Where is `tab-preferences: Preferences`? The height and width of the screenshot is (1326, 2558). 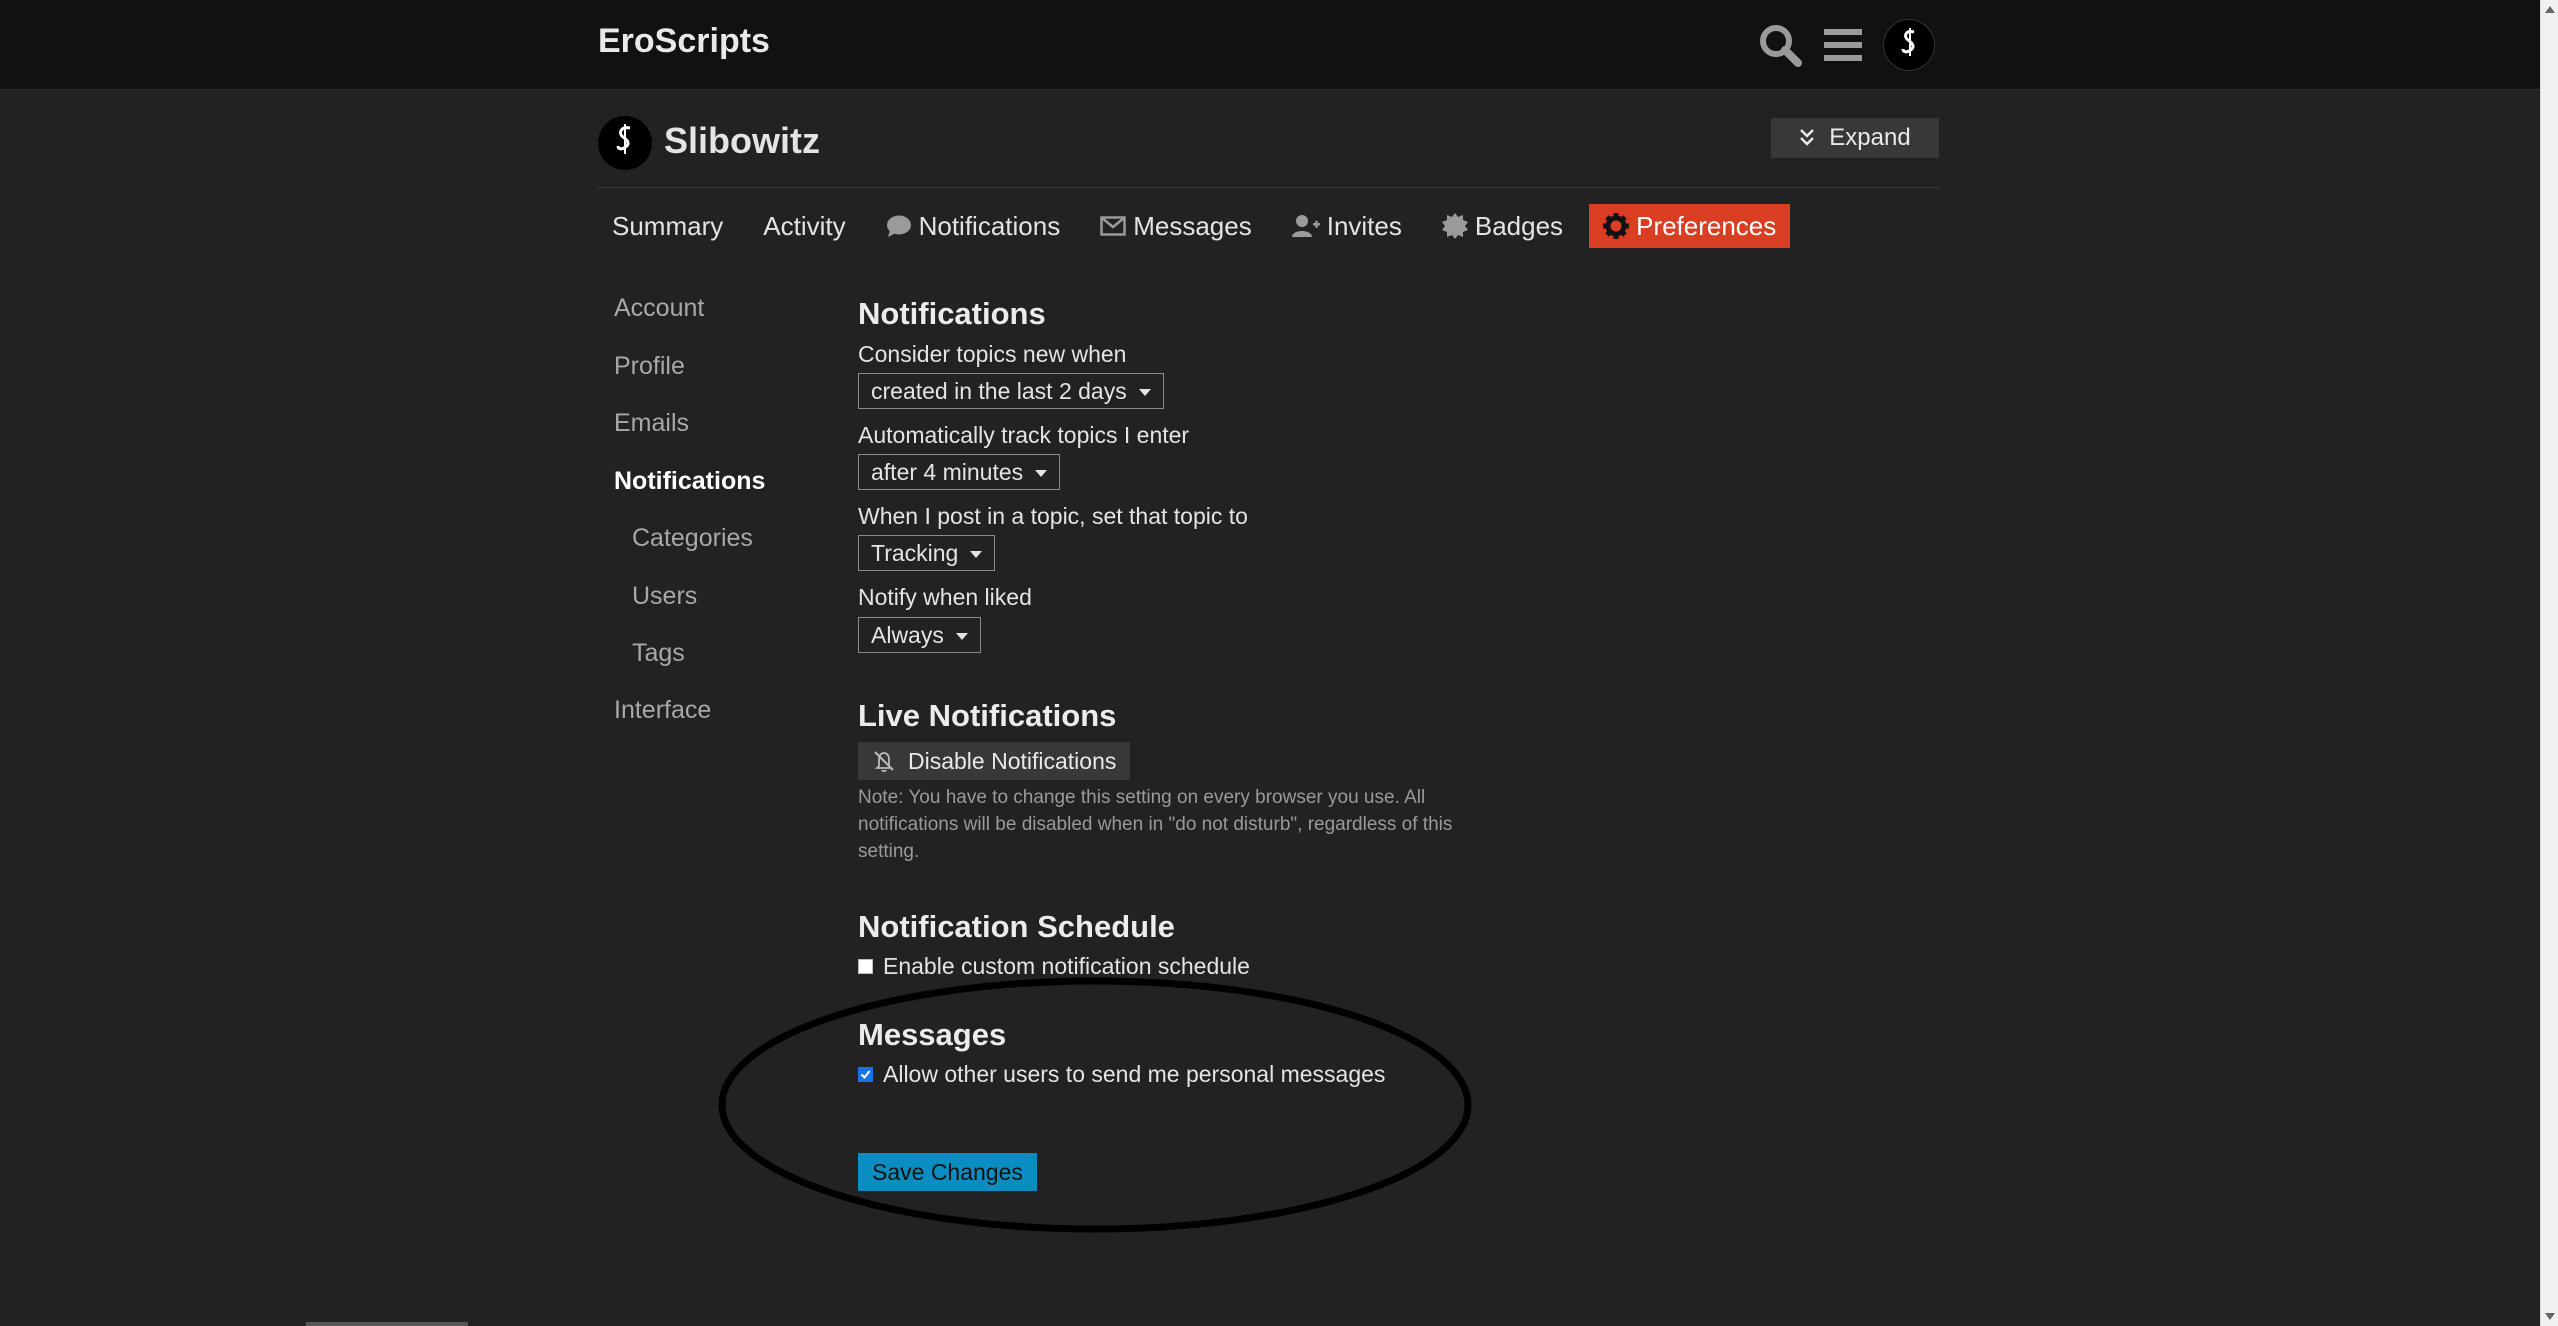 tab-preferences: Preferences is located at coordinates (1690, 226).